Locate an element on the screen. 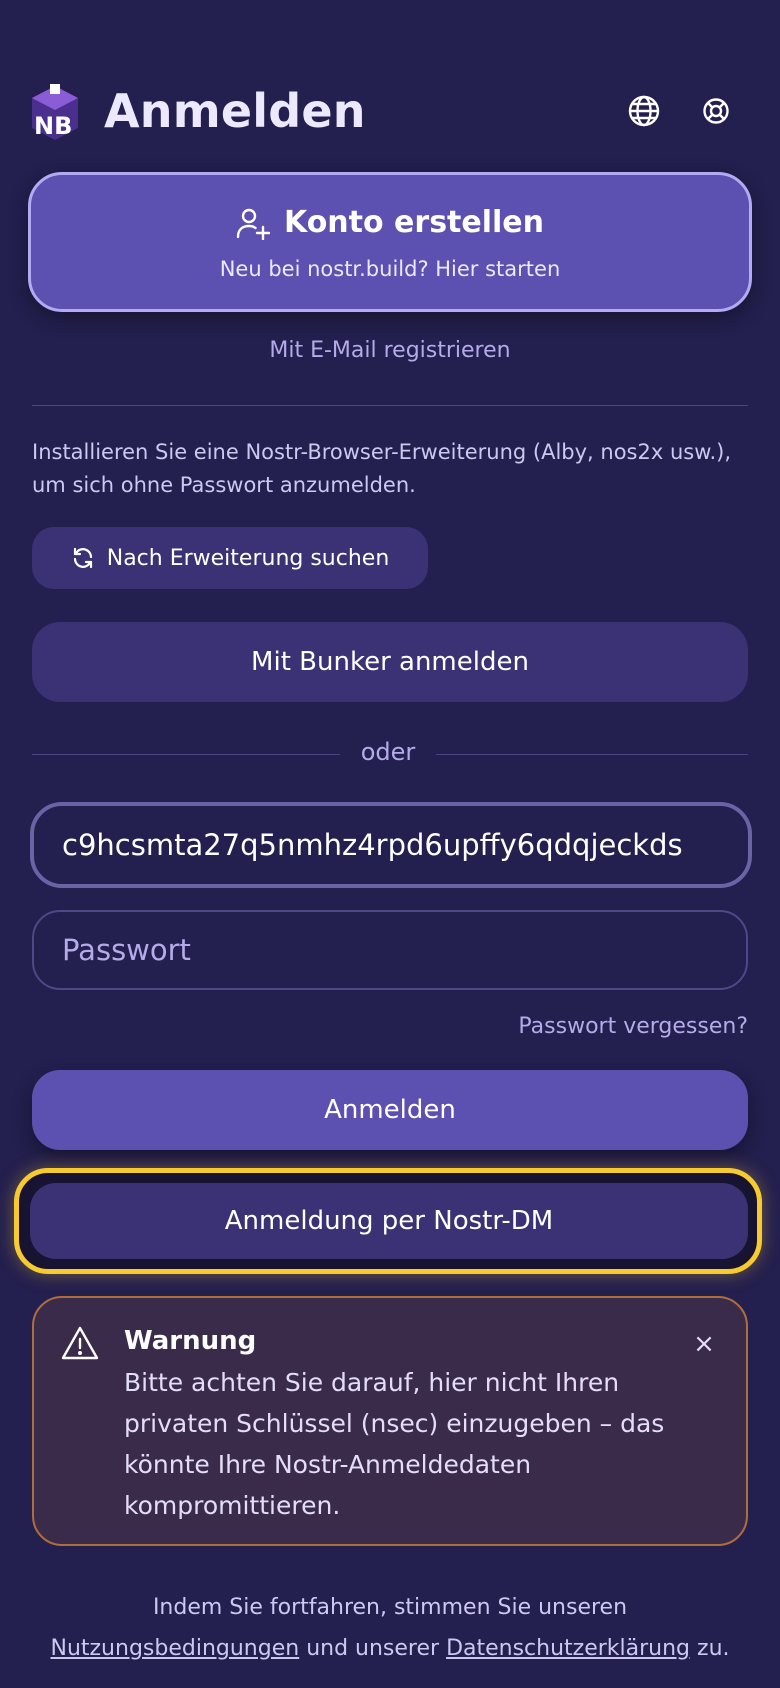 This screenshot has width=780, height=1688. globe-icon is located at coordinates (644, 111).